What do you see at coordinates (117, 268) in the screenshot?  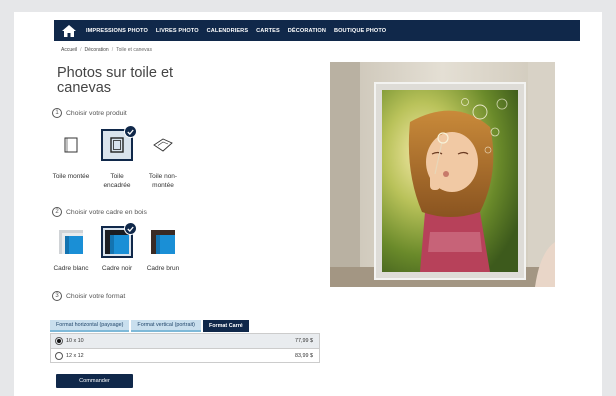 I see `frame-label: Cadre noir` at bounding box center [117, 268].